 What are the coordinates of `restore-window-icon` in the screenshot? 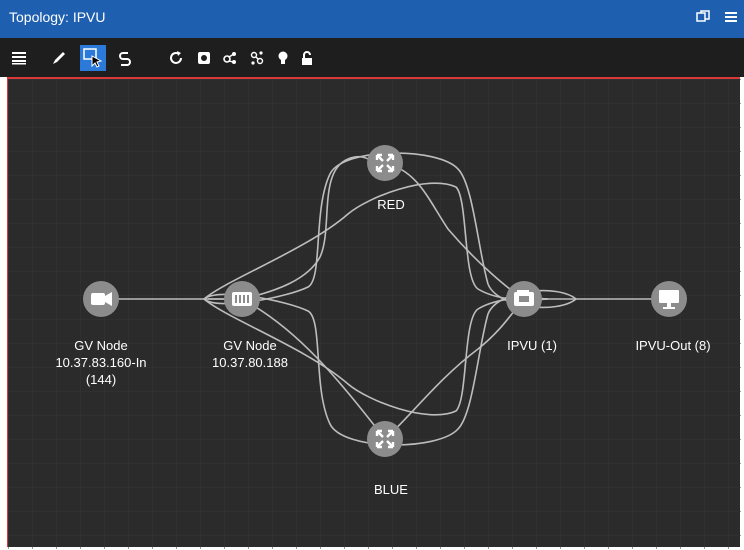 It's located at (703, 18).